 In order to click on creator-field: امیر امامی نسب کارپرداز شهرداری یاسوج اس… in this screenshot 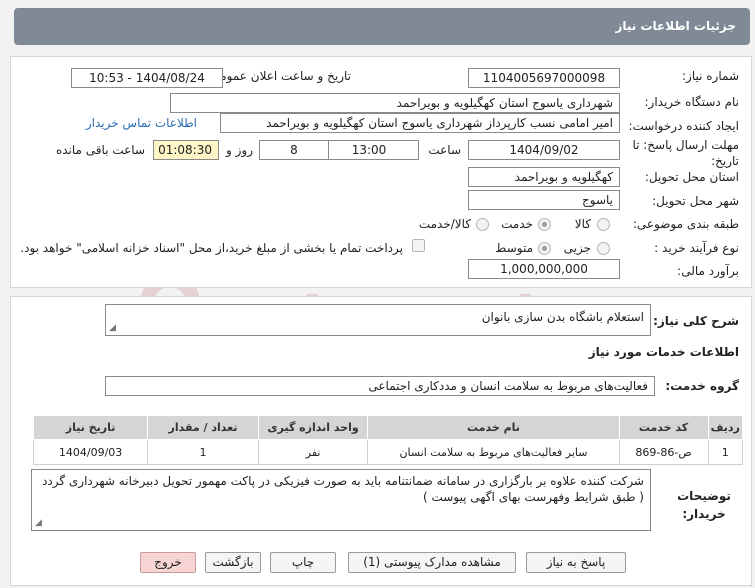, I will do `click(420, 123)`.